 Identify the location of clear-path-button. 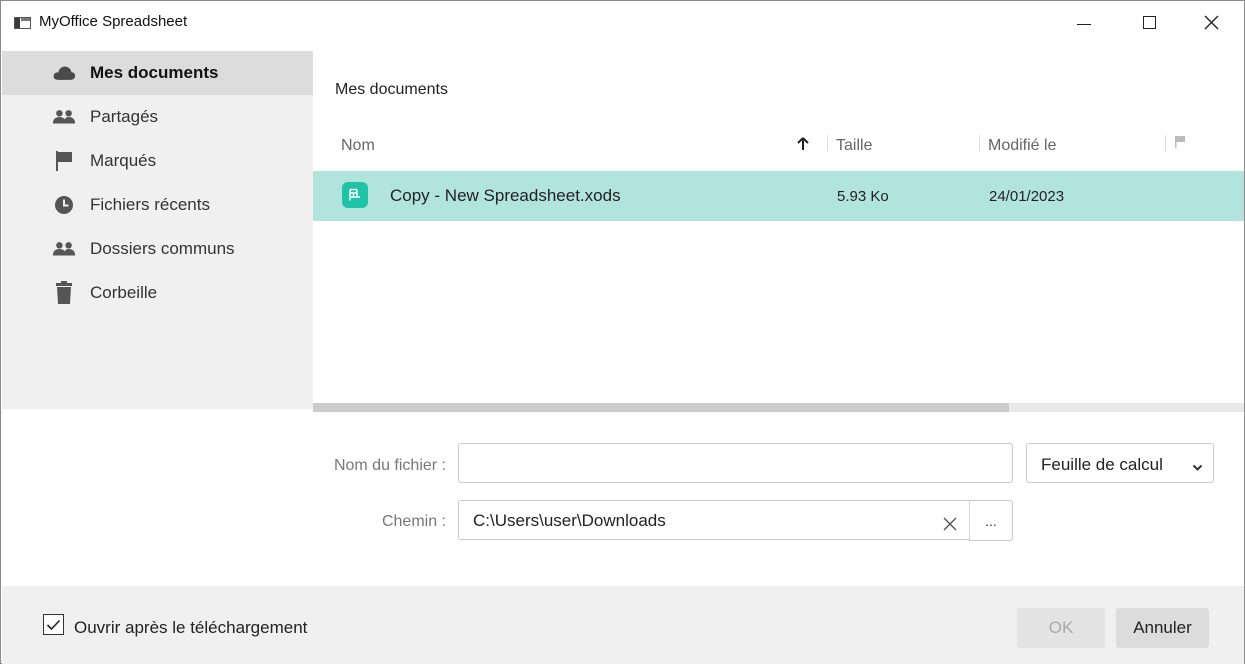
(950, 524).